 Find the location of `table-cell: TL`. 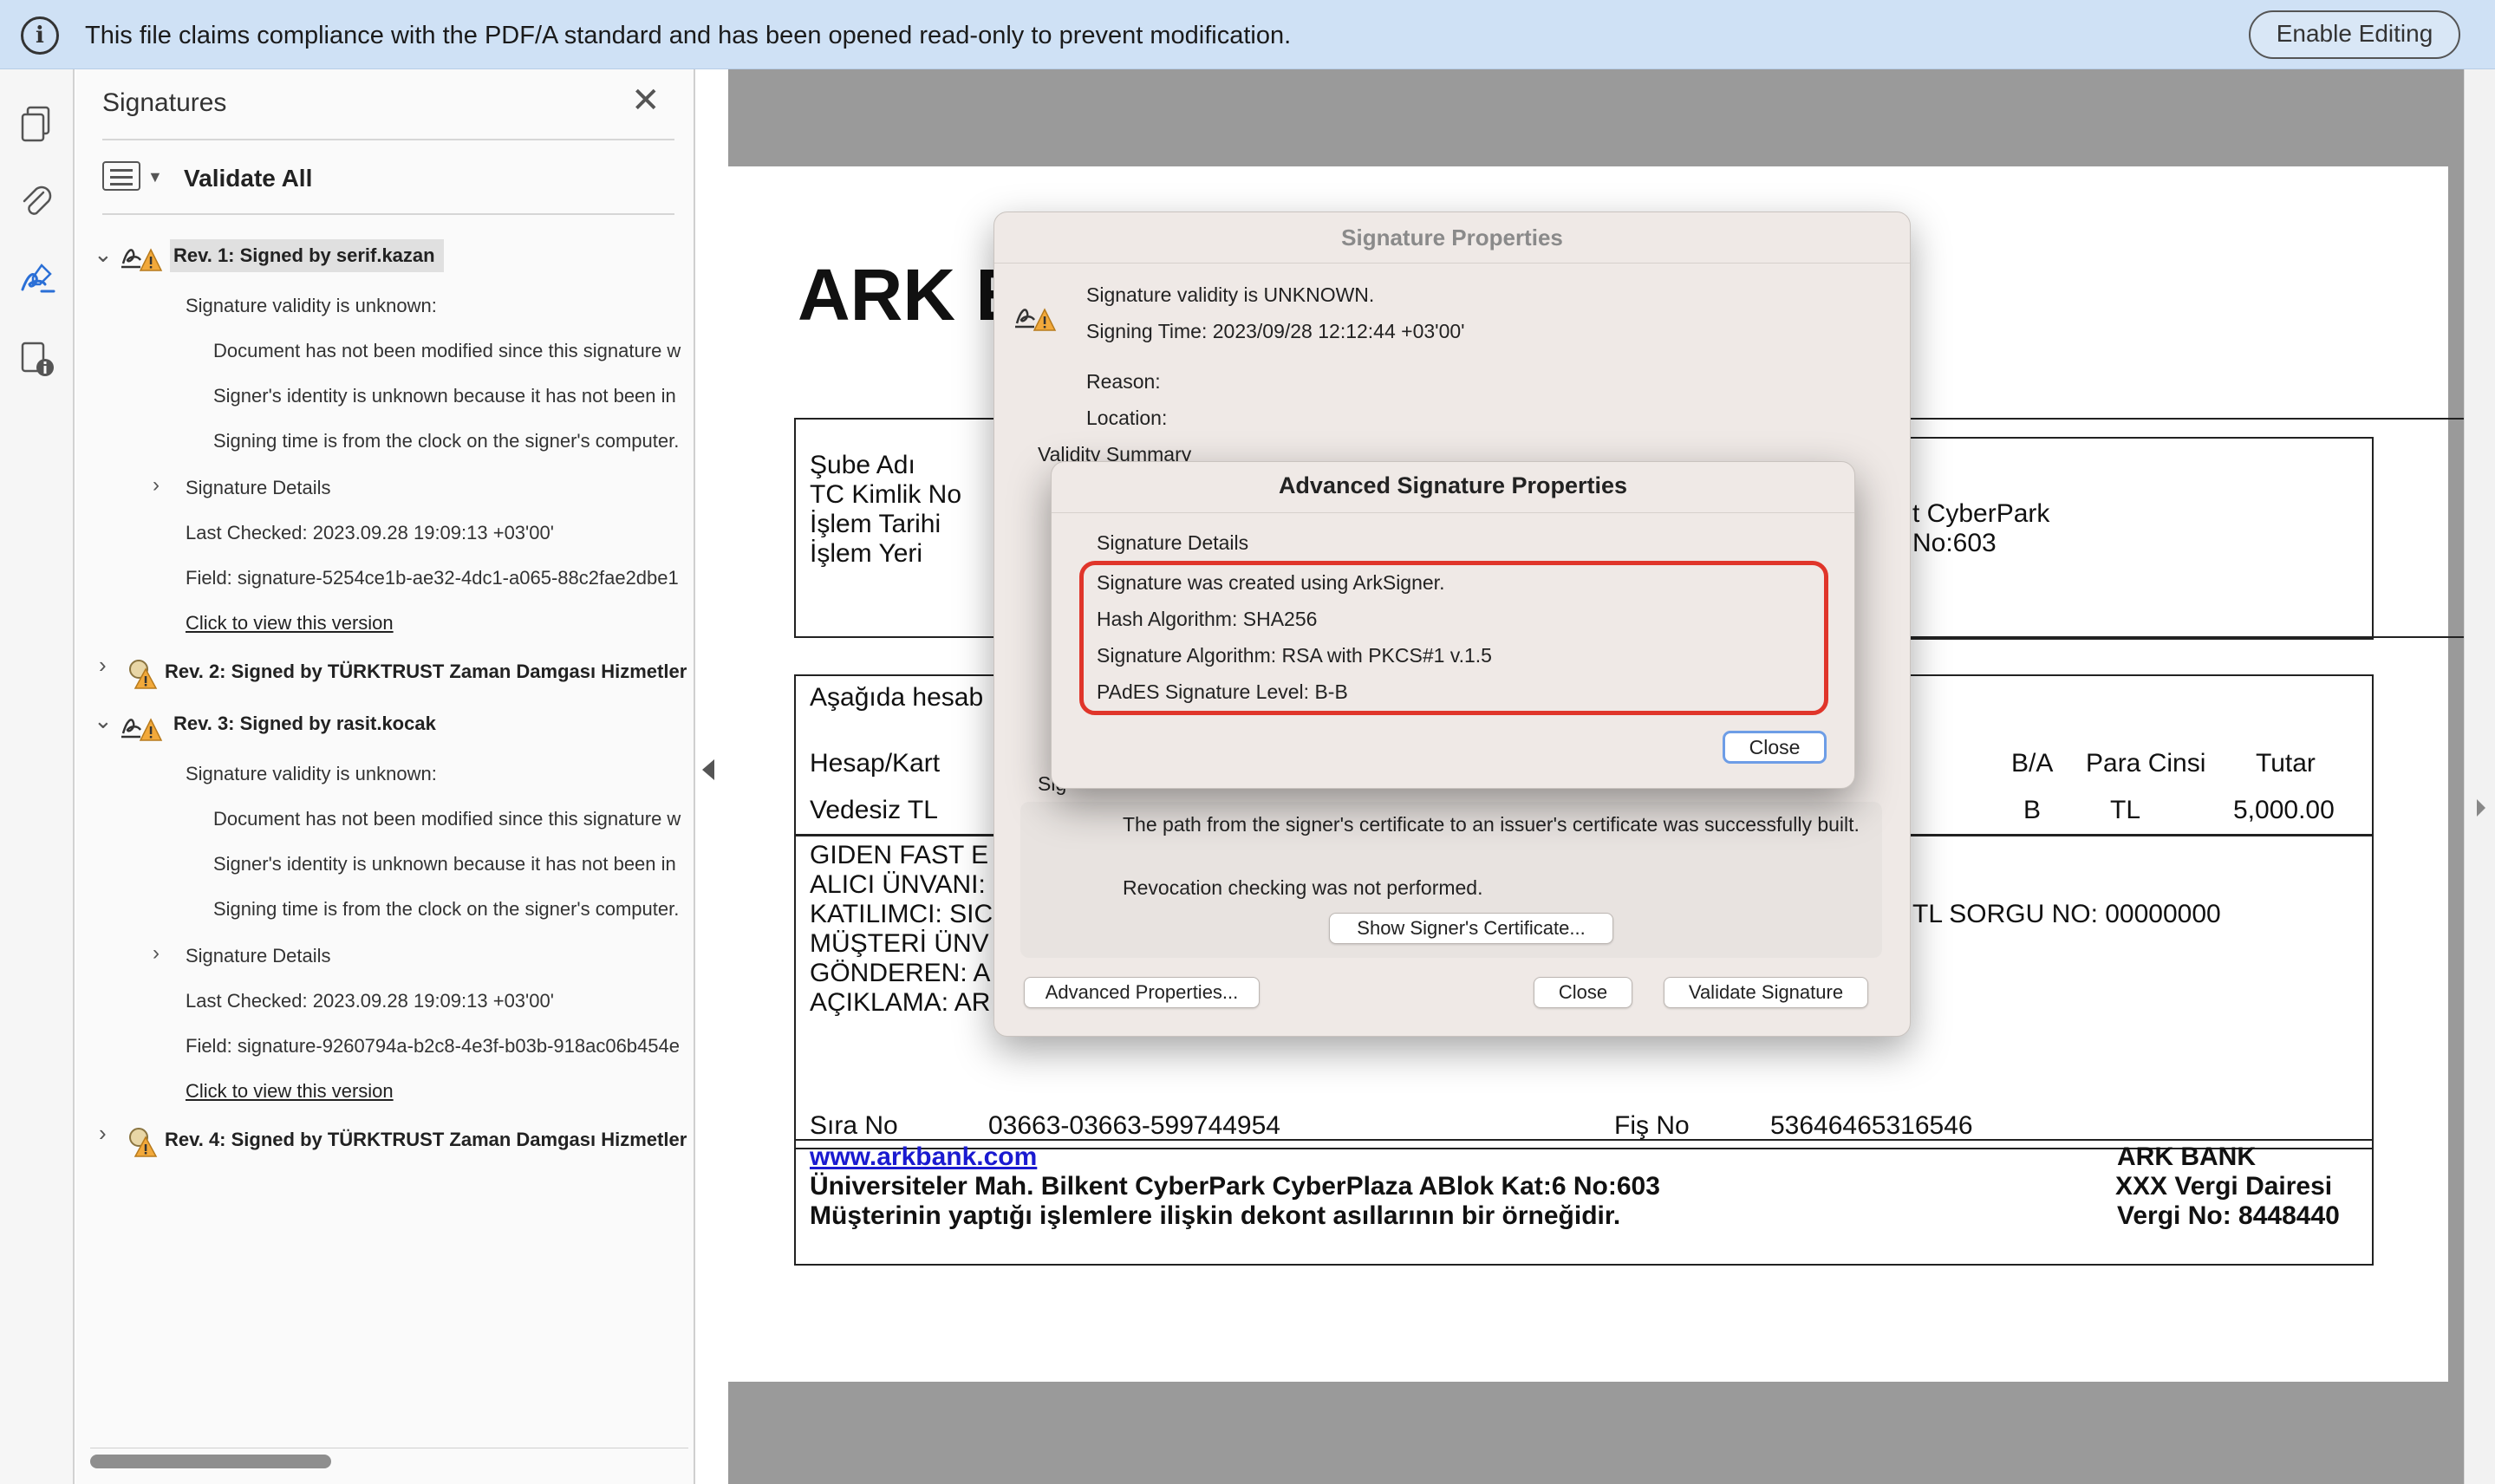

table-cell: TL is located at coordinates (2125, 810).